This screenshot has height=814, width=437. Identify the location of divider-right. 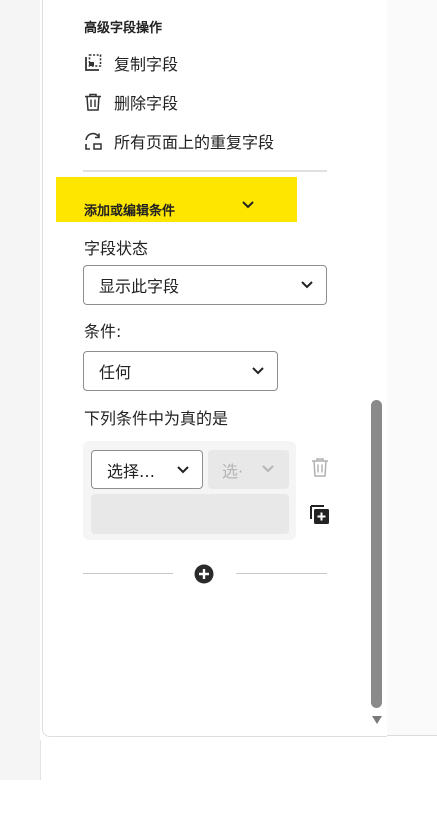
(411, 735).